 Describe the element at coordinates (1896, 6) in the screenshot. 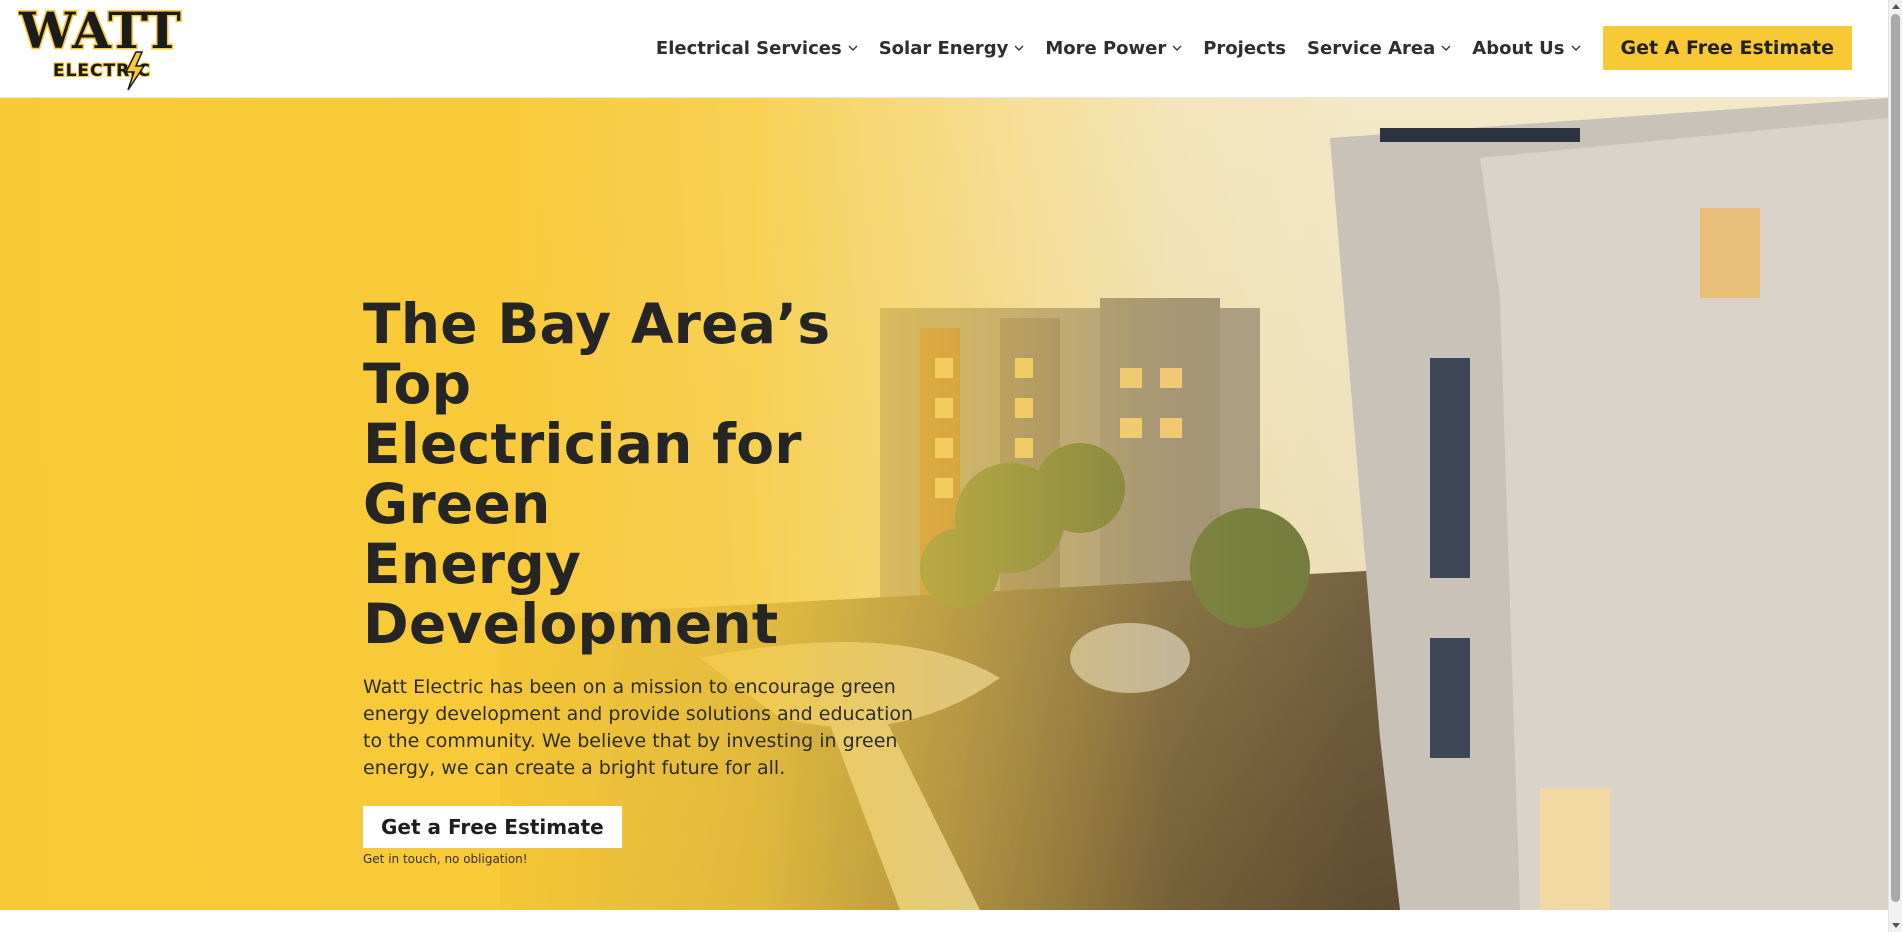

I see `arrow-up-icon` at that location.